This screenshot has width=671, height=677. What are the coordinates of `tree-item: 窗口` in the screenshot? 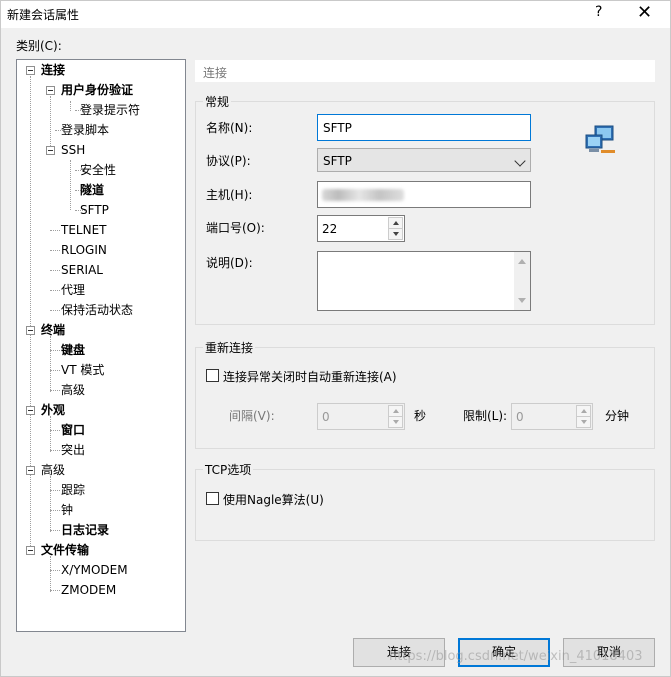 It's located at (73, 430).